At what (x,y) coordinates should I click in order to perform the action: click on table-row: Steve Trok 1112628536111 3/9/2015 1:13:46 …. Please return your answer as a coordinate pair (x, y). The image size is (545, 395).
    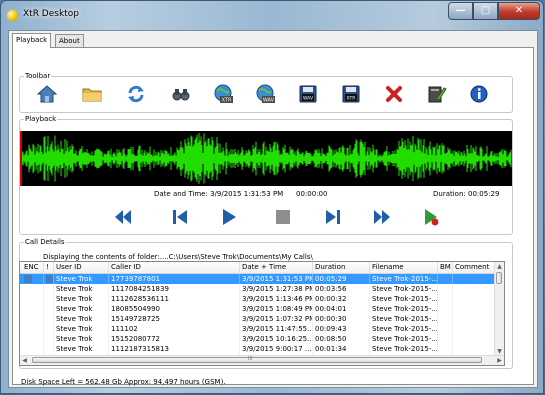
    Looking at the image, I should click on (258, 299).